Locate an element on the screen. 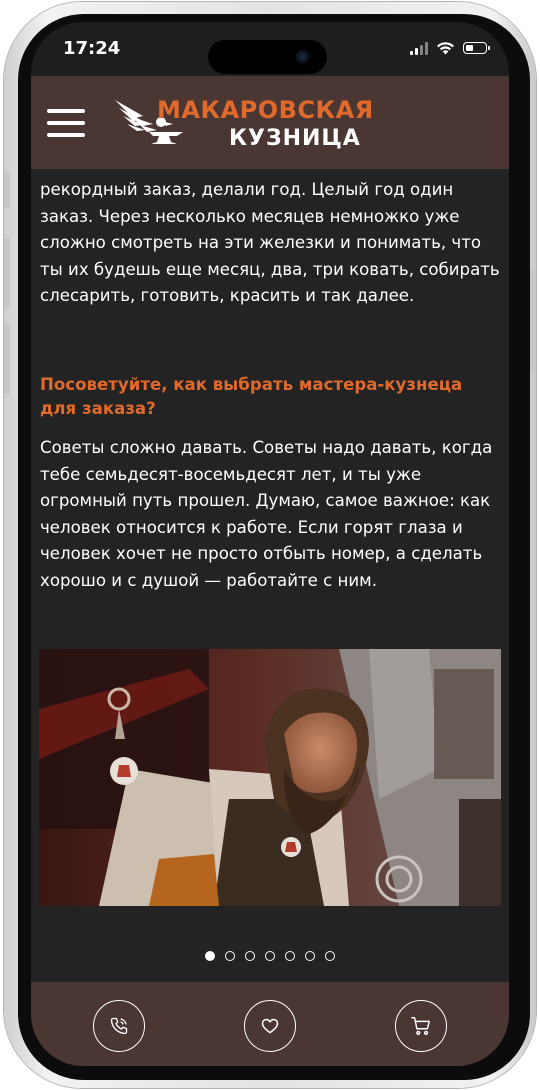 This screenshot has height=1090, width=540. site-header: МАКАРОВСКАЯ КУЗНИЦА is located at coordinates (270, 122).